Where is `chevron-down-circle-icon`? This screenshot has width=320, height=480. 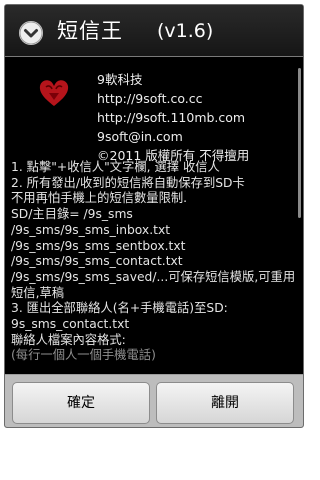
chevron-down-circle-icon is located at coordinates (31, 33).